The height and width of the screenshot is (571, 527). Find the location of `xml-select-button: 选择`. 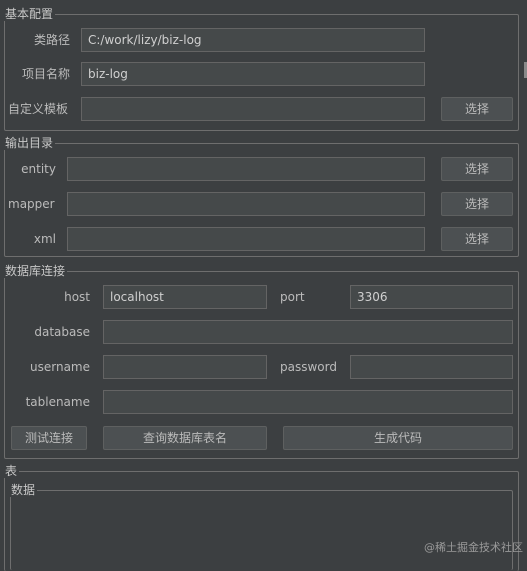

xml-select-button: 选择 is located at coordinates (477, 239).